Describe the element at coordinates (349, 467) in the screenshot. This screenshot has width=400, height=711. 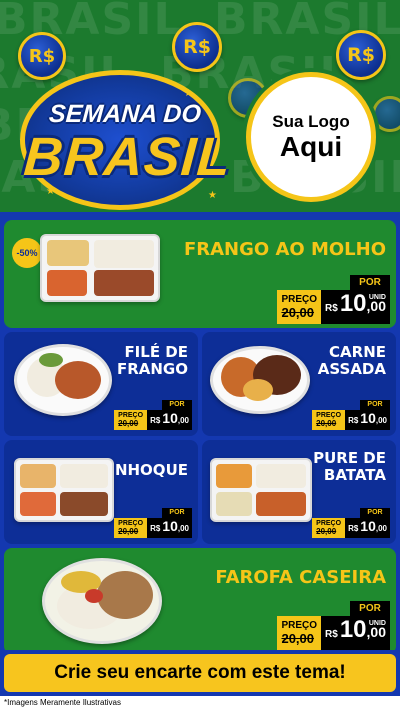
I see `product-name: PURE DE BATATA` at that location.